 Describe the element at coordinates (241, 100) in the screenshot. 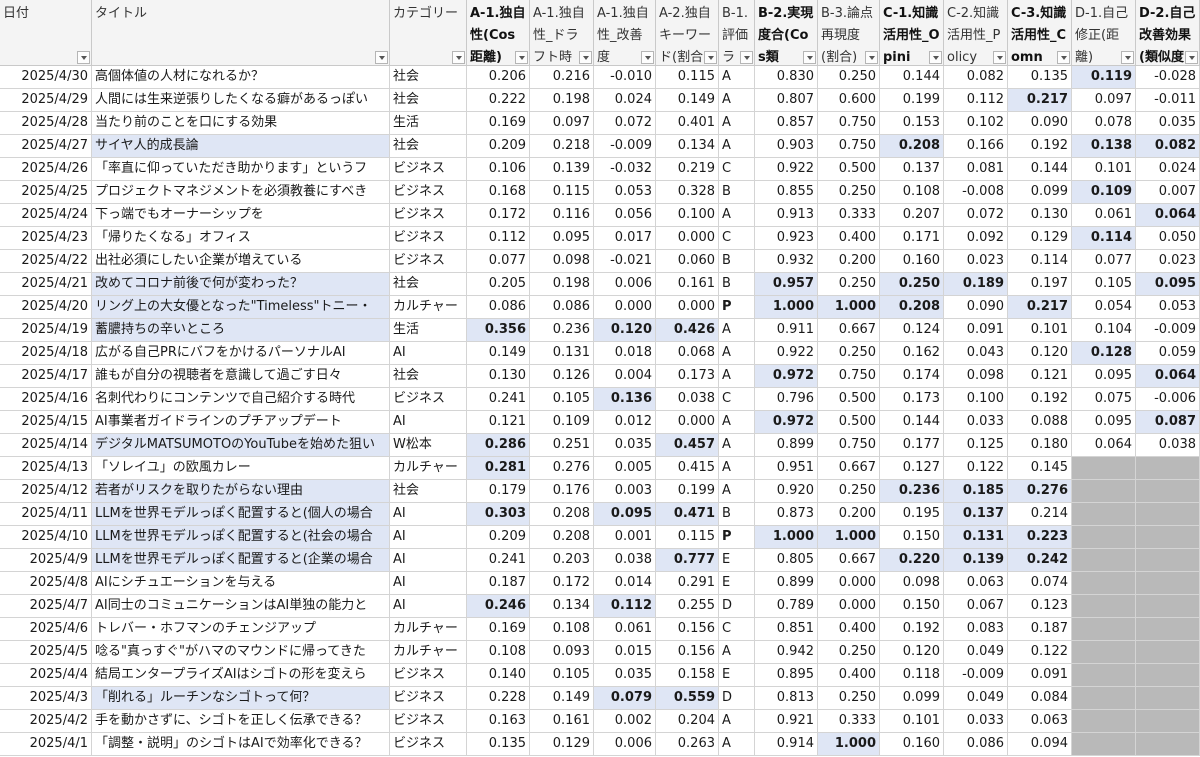

I see `title-cell: 人間には生来逆張りしたくなる癖があるっぽい` at that location.